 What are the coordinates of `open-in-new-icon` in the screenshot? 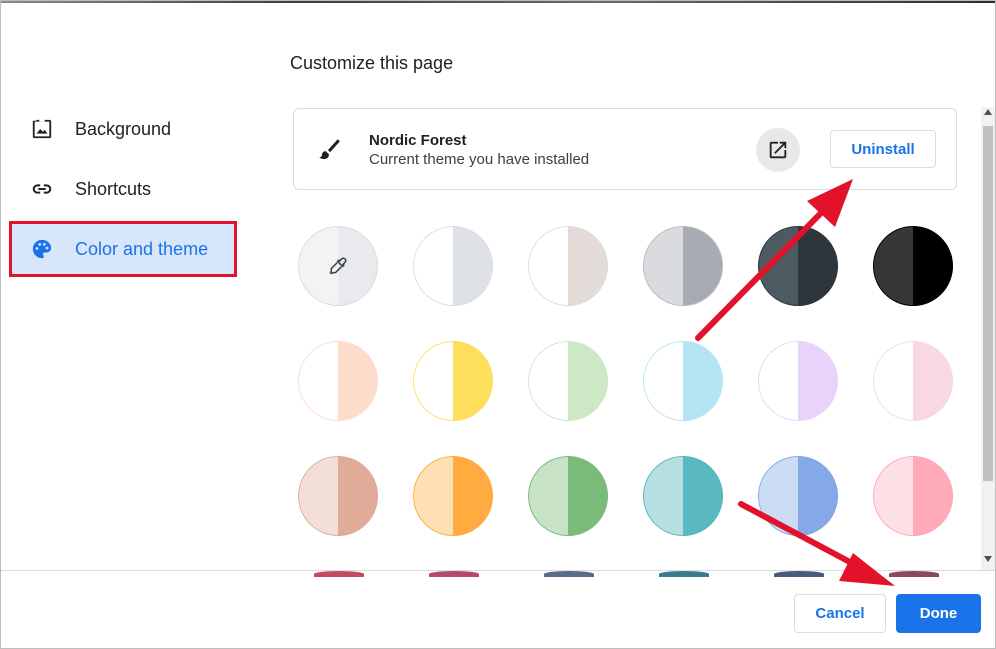 It's located at (778, 150).